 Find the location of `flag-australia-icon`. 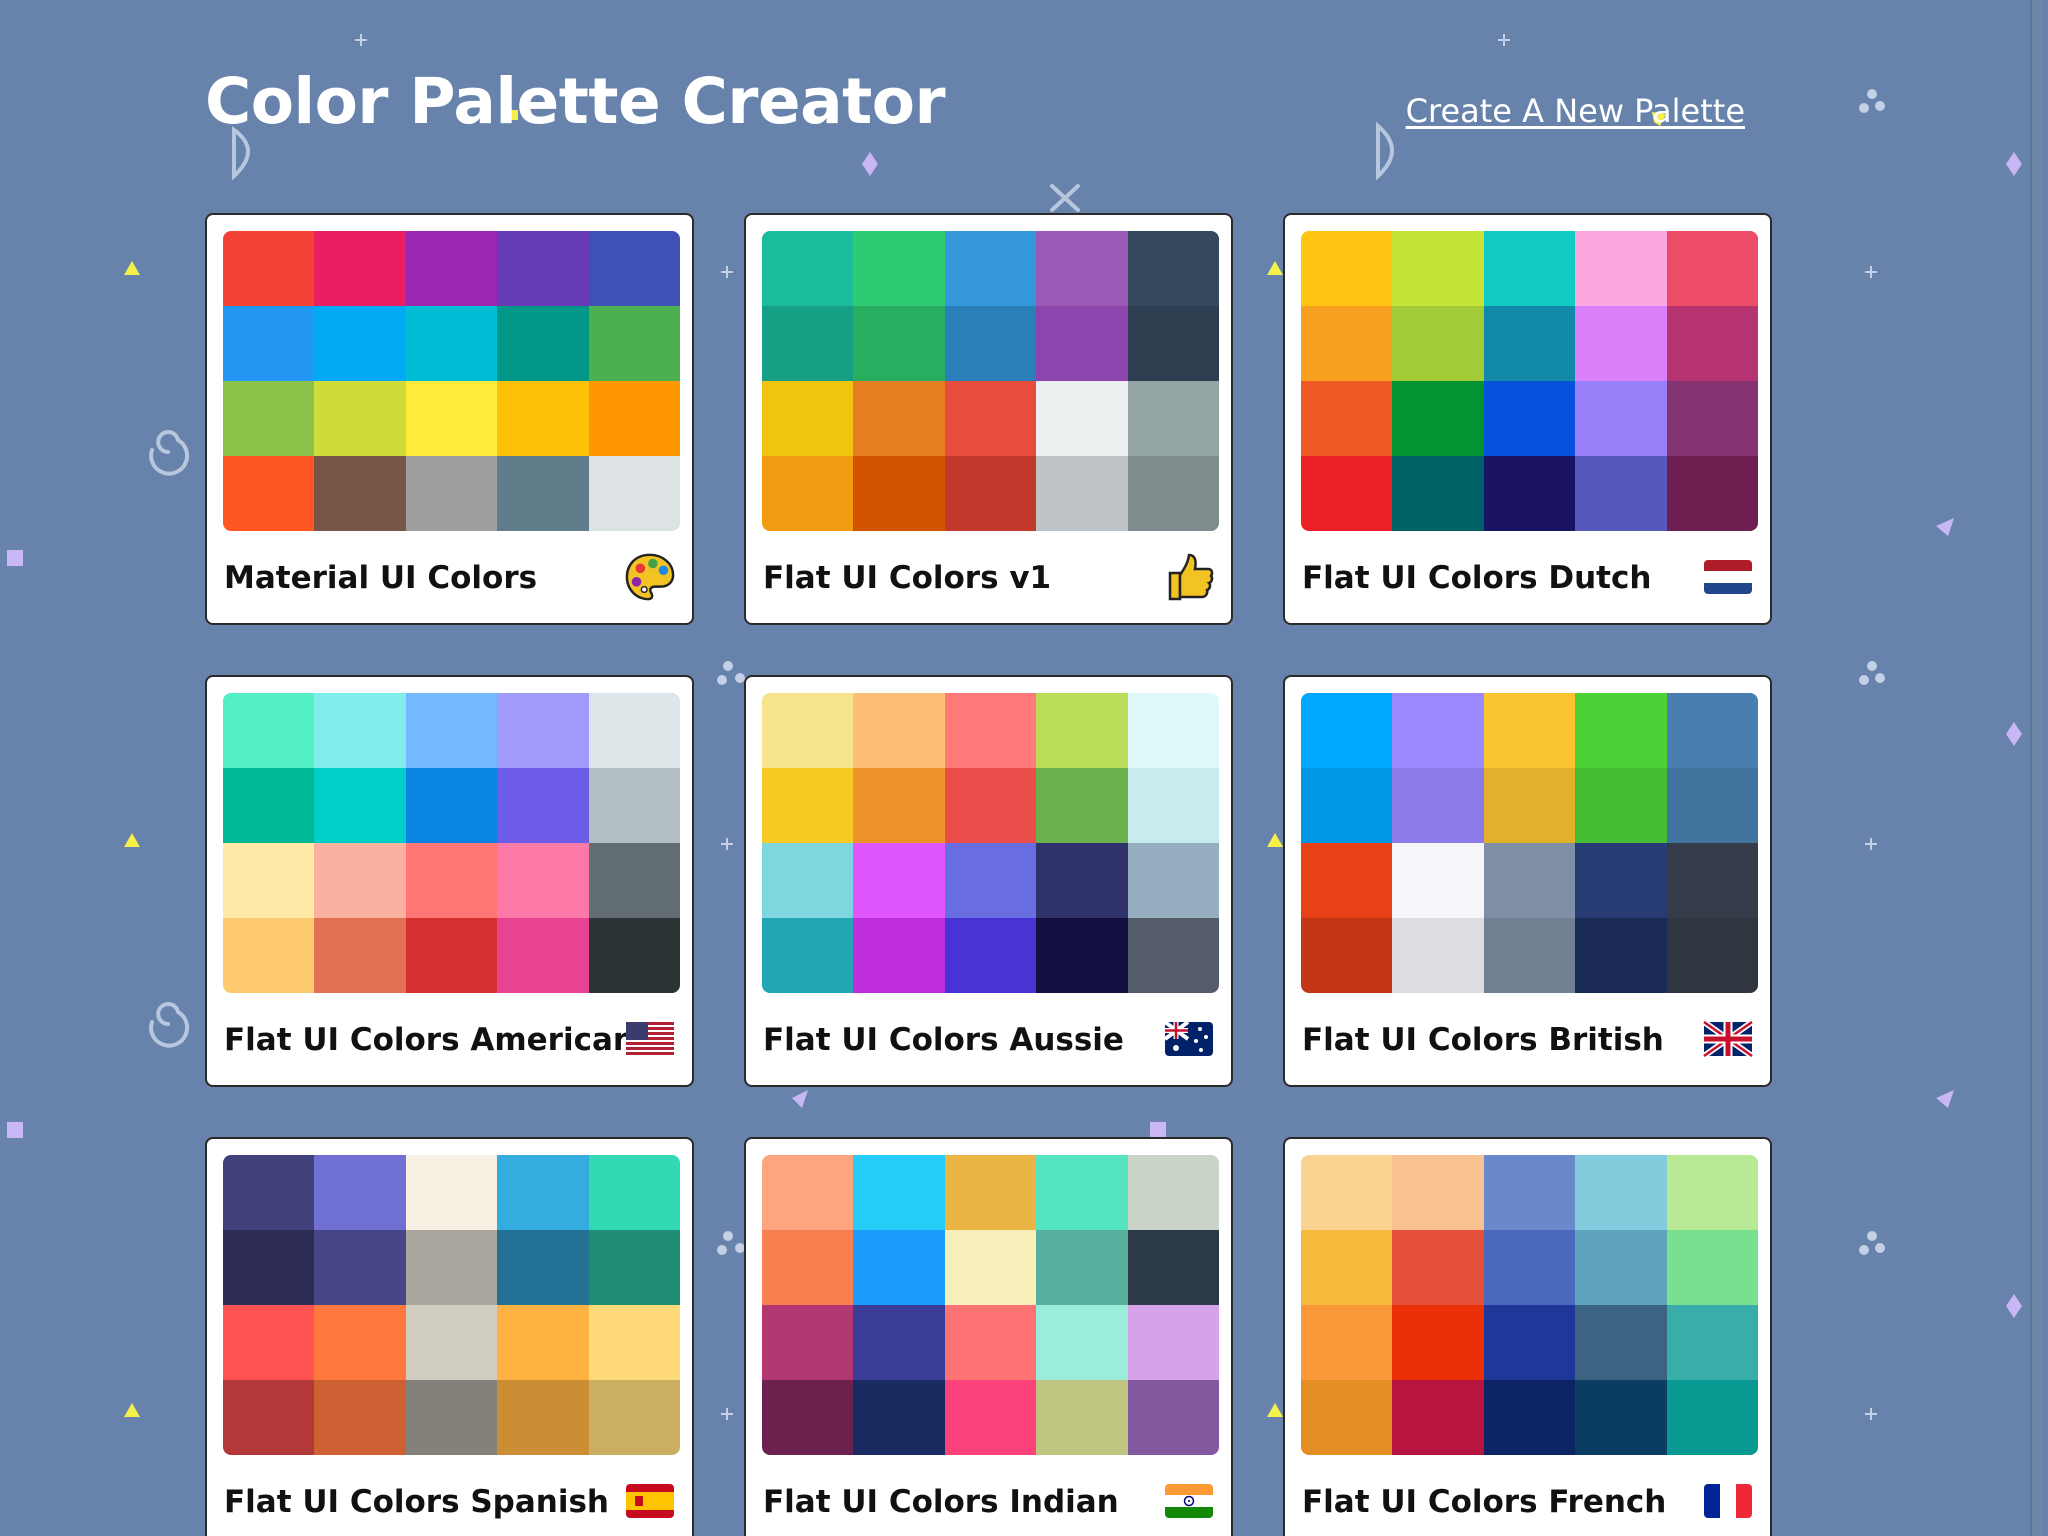

flag-australia-icon is located at coordinates (1189, 1039).